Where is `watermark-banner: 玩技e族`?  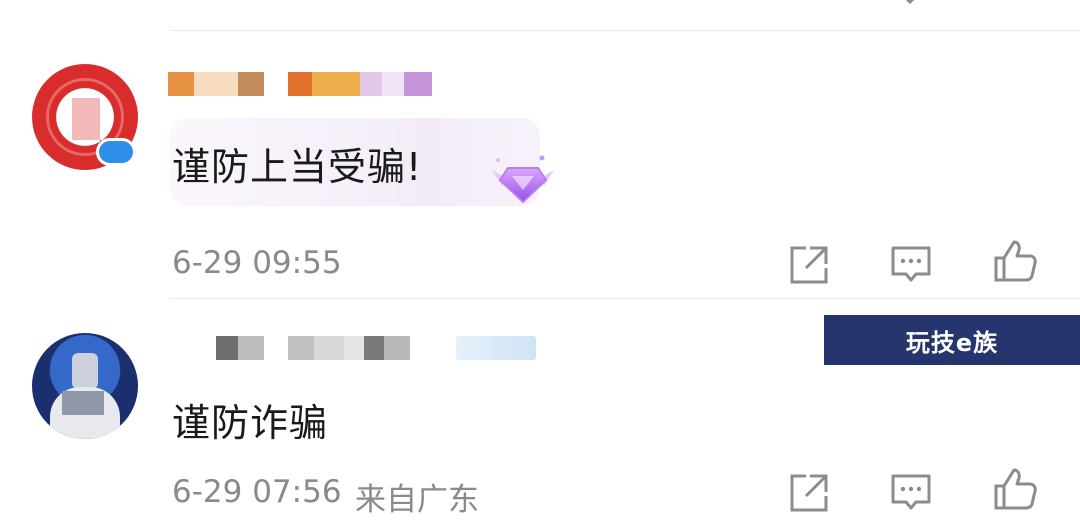 watermark-banner: 玩技e族 is located at coordinates (952, 340).